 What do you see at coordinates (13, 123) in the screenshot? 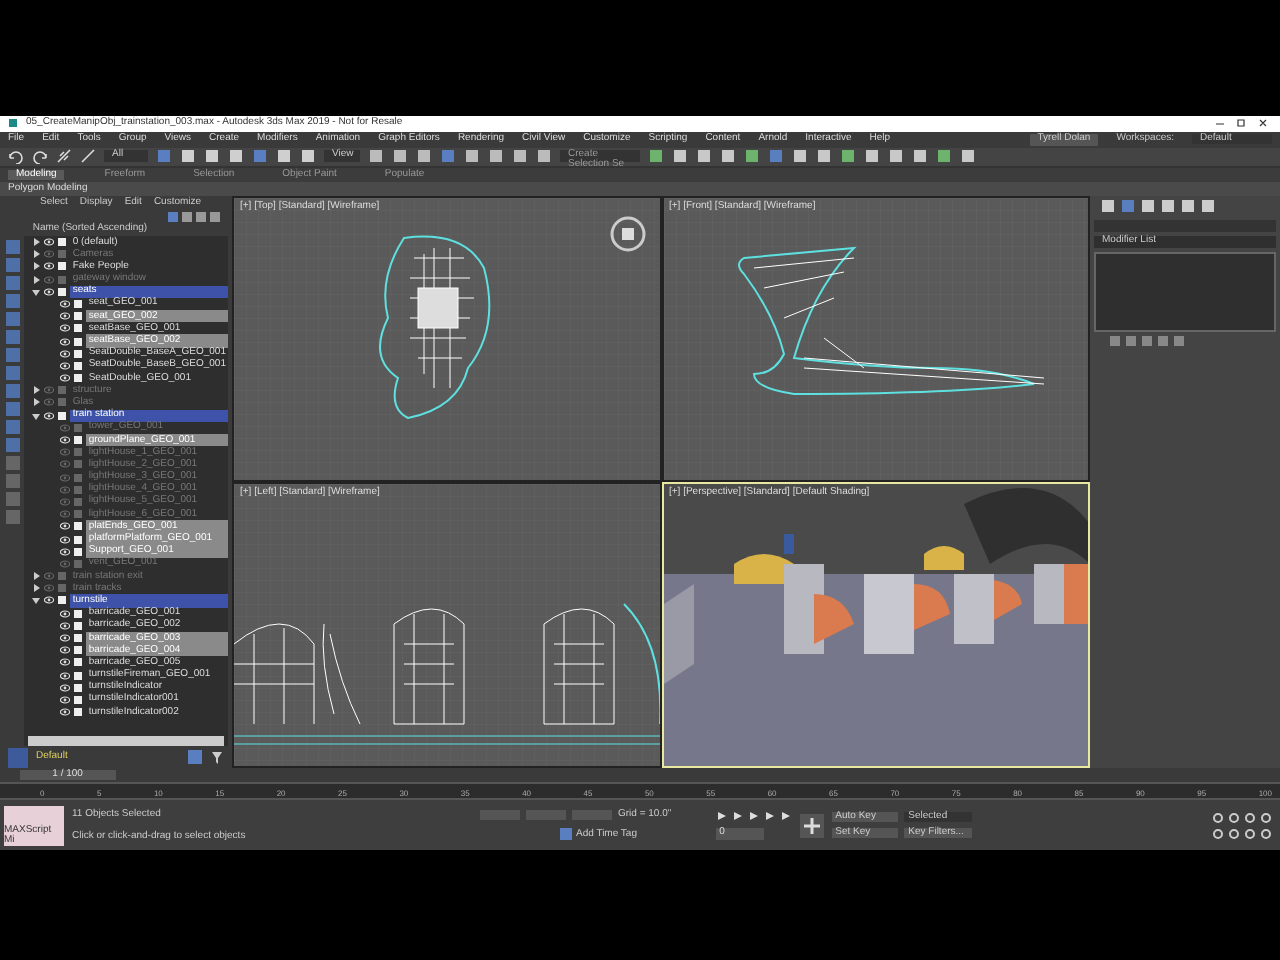
I see `app-icon` at bounding box center [13, 123].